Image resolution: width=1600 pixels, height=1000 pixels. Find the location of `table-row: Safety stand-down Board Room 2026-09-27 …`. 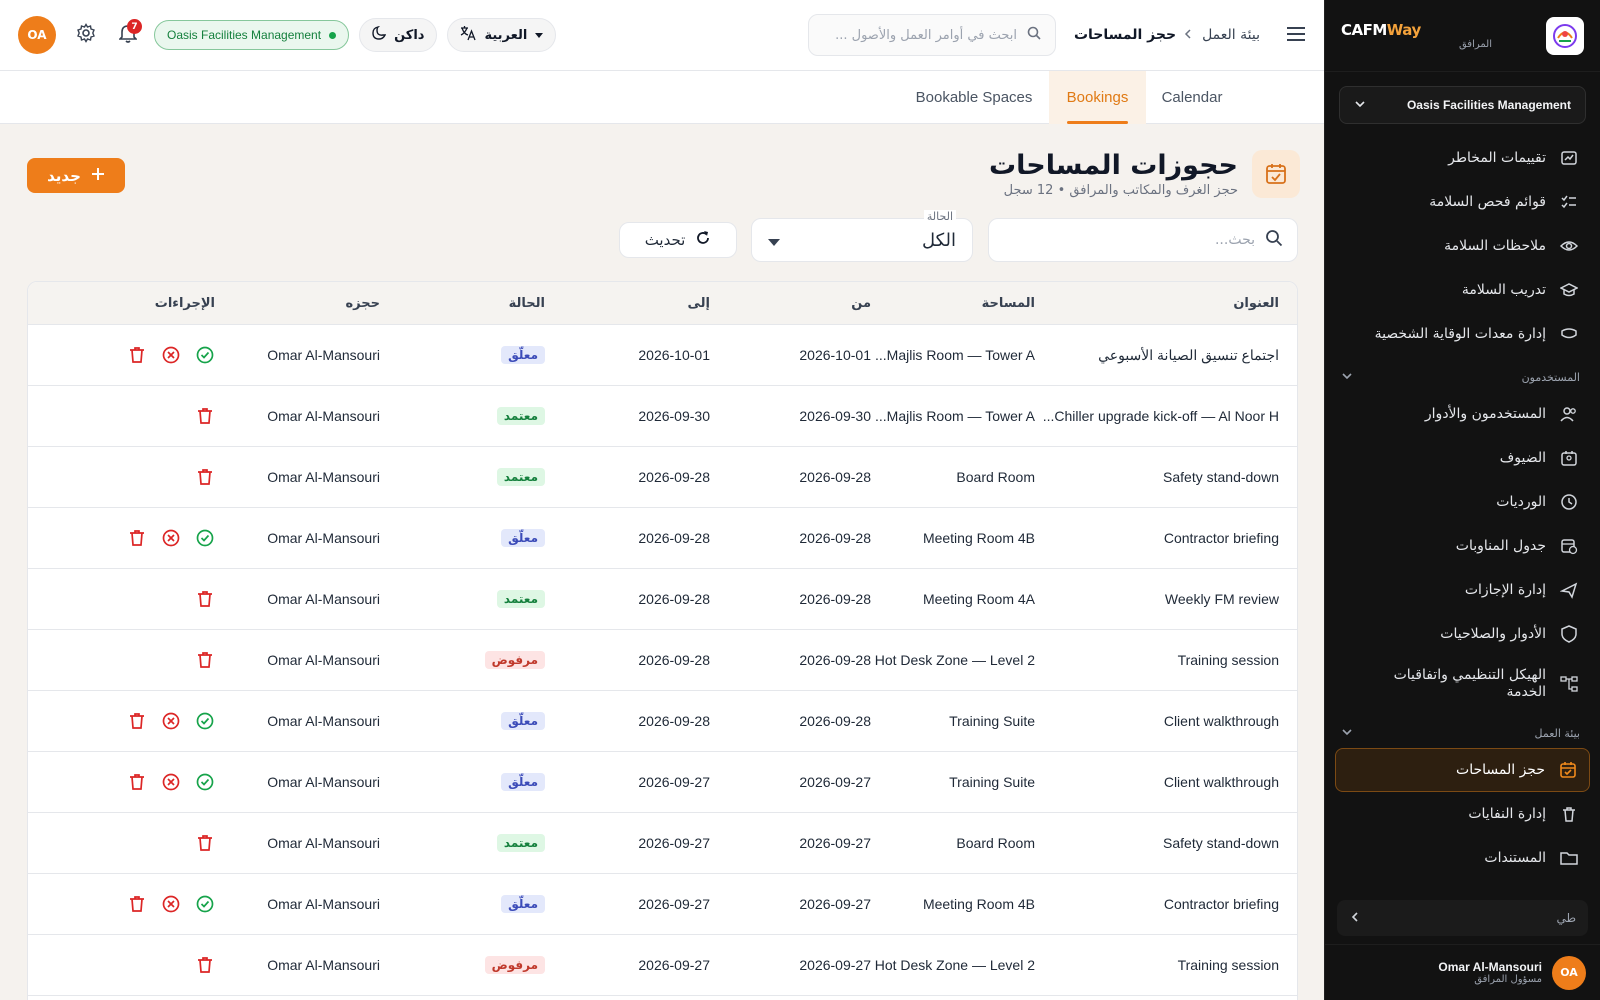

table-row: Safety stand-down Board Room 2026-09-27 … is located at coordinates (662, 843).